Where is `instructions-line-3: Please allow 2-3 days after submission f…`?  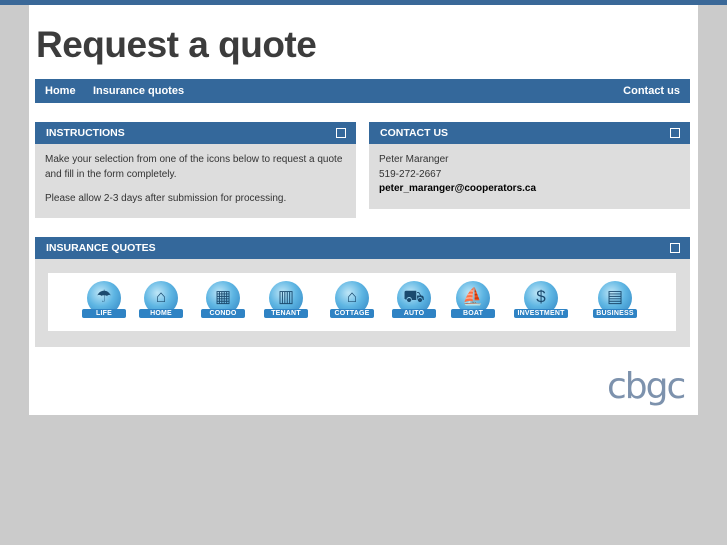 instructions-line-3: Please allow 2-3 days after submission f… is located at coordinates (166, 198).